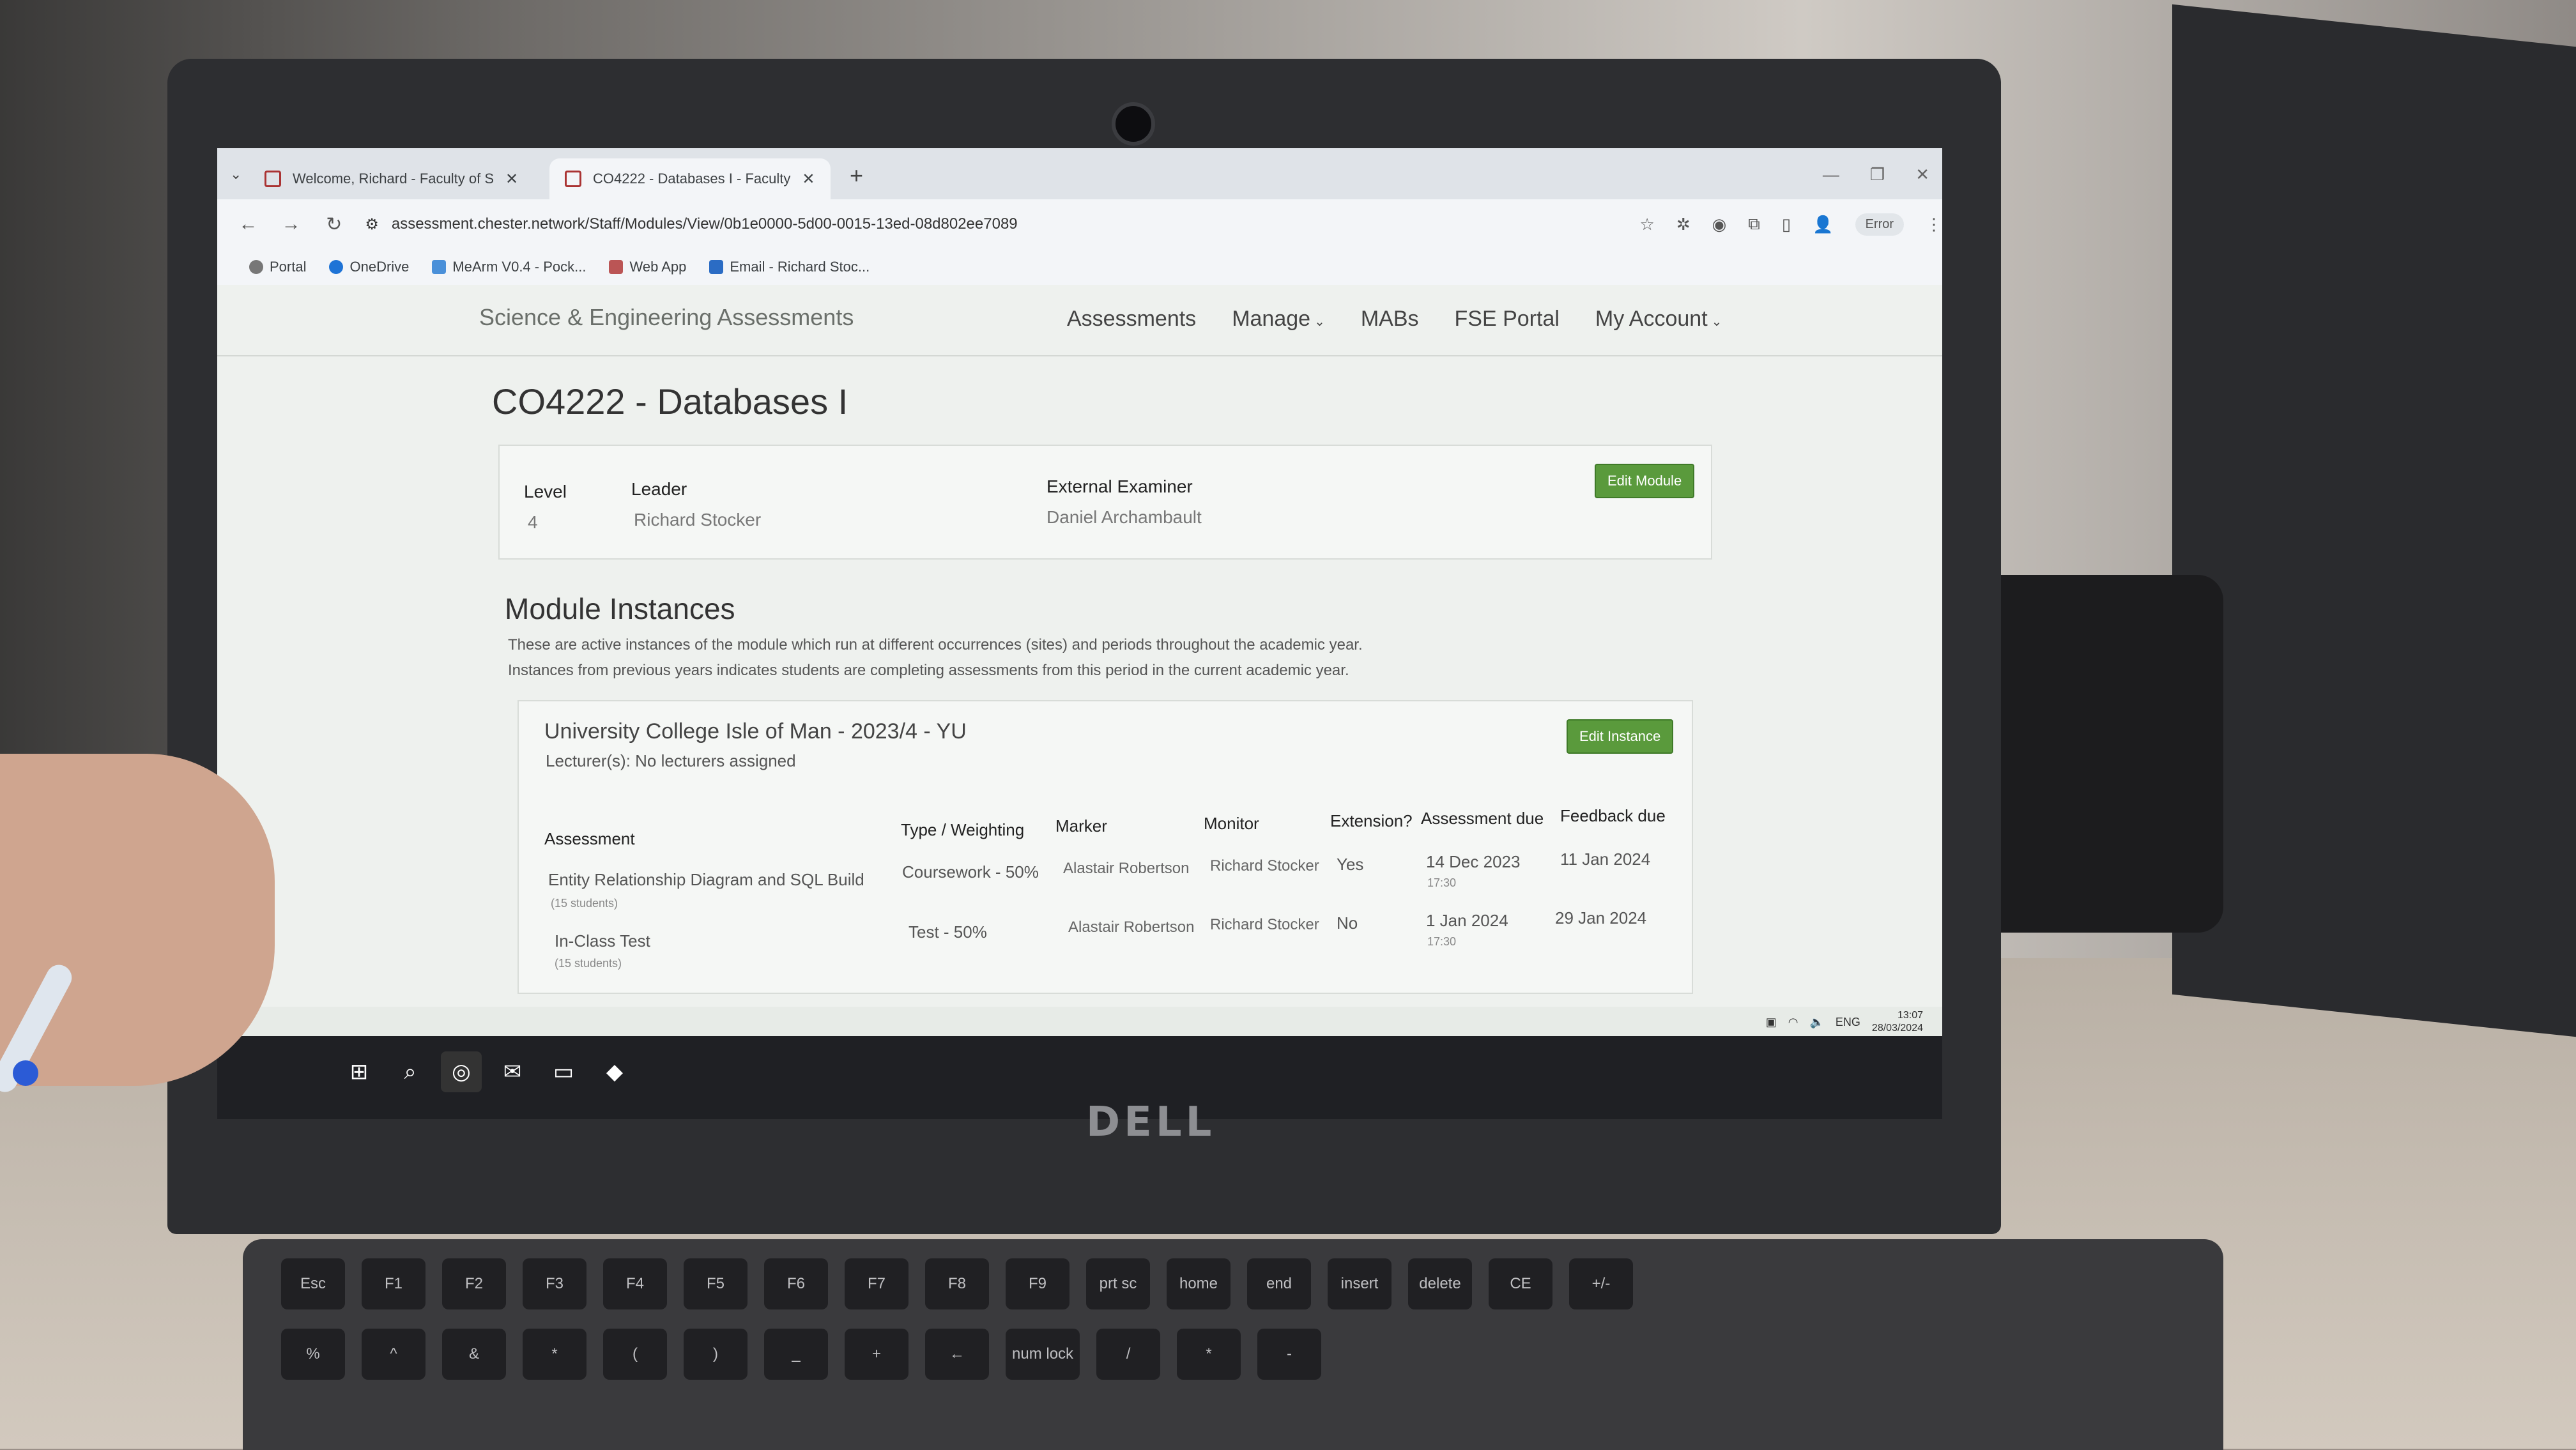  What do you see at coordinates (1823, 224) in the screenshot?
I see `profile-icon: 👤` at bounding box center [1823, 224].